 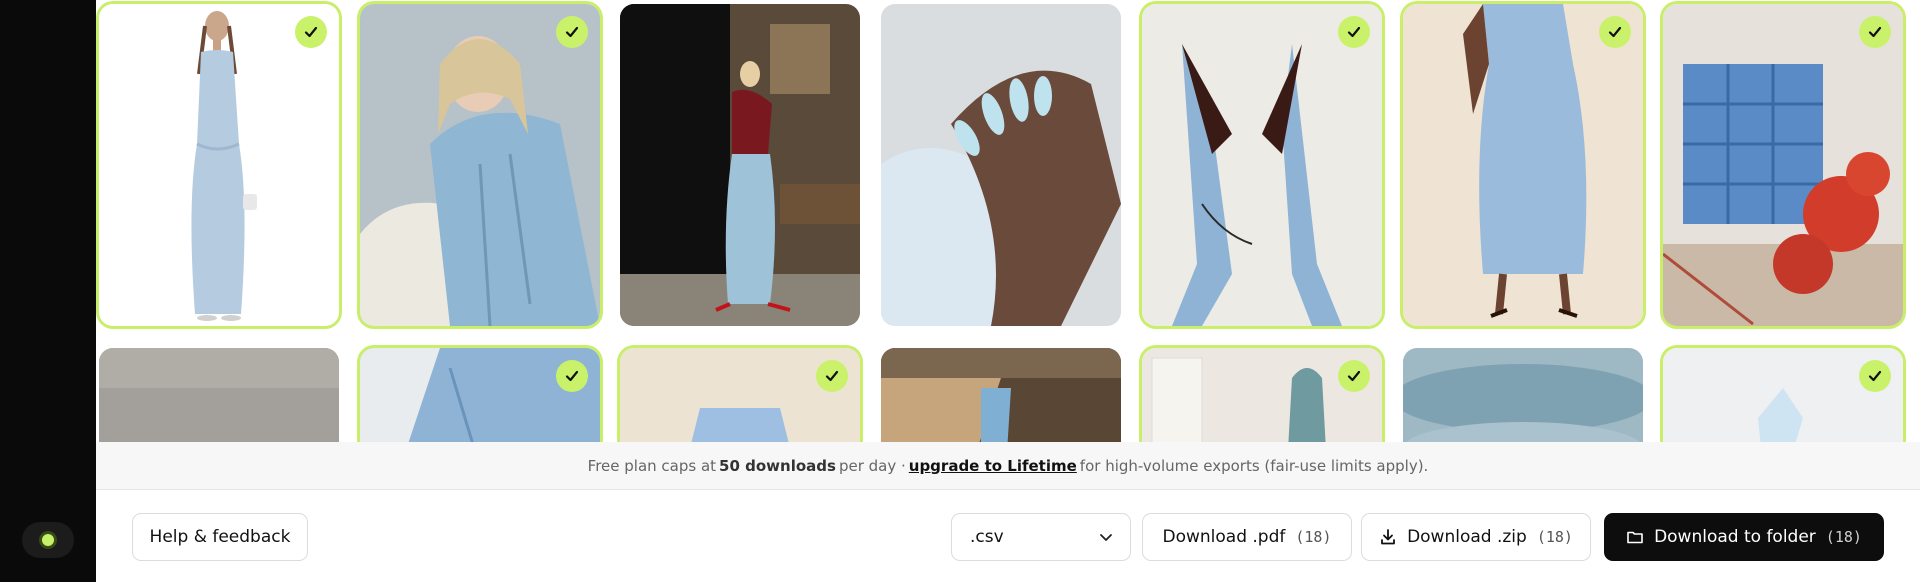 I want to click on model-dress-image, so click(x=219, y=165).